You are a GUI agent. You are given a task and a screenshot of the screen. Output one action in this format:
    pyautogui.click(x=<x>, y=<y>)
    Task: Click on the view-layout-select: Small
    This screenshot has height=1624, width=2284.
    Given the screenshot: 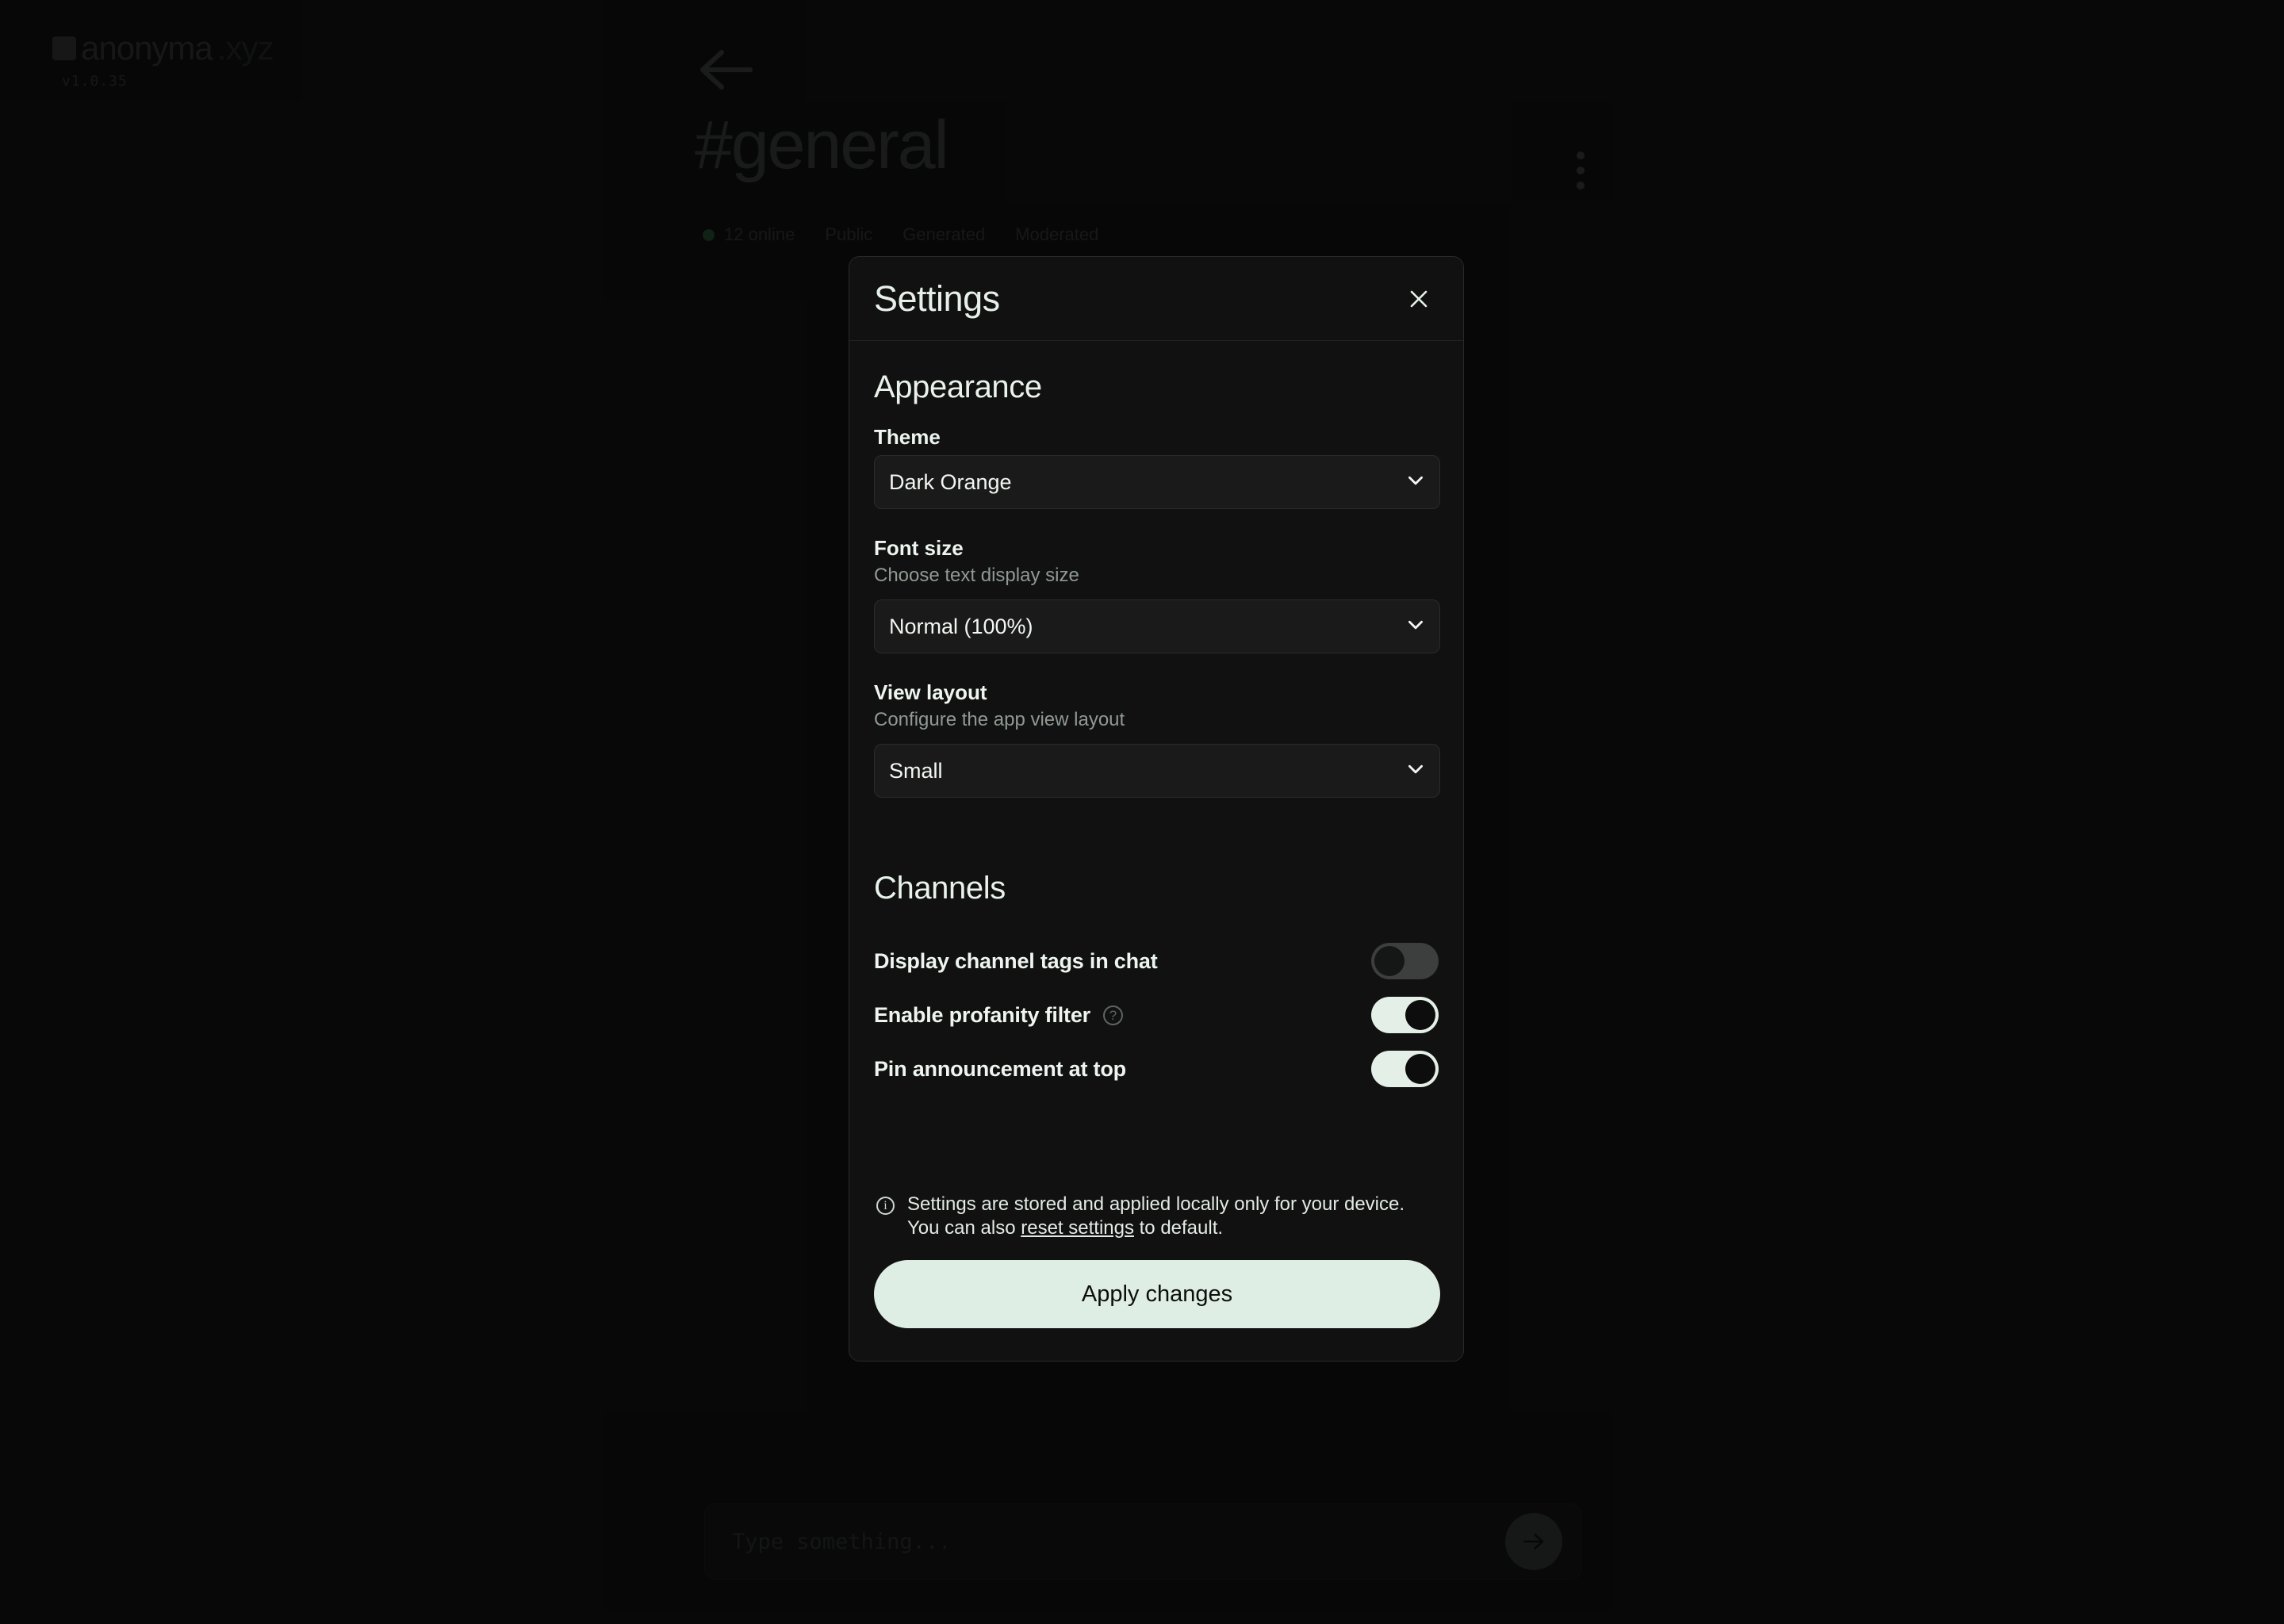 What is the action you would take?
    pyautogui.click(x=1157, y=771)
    